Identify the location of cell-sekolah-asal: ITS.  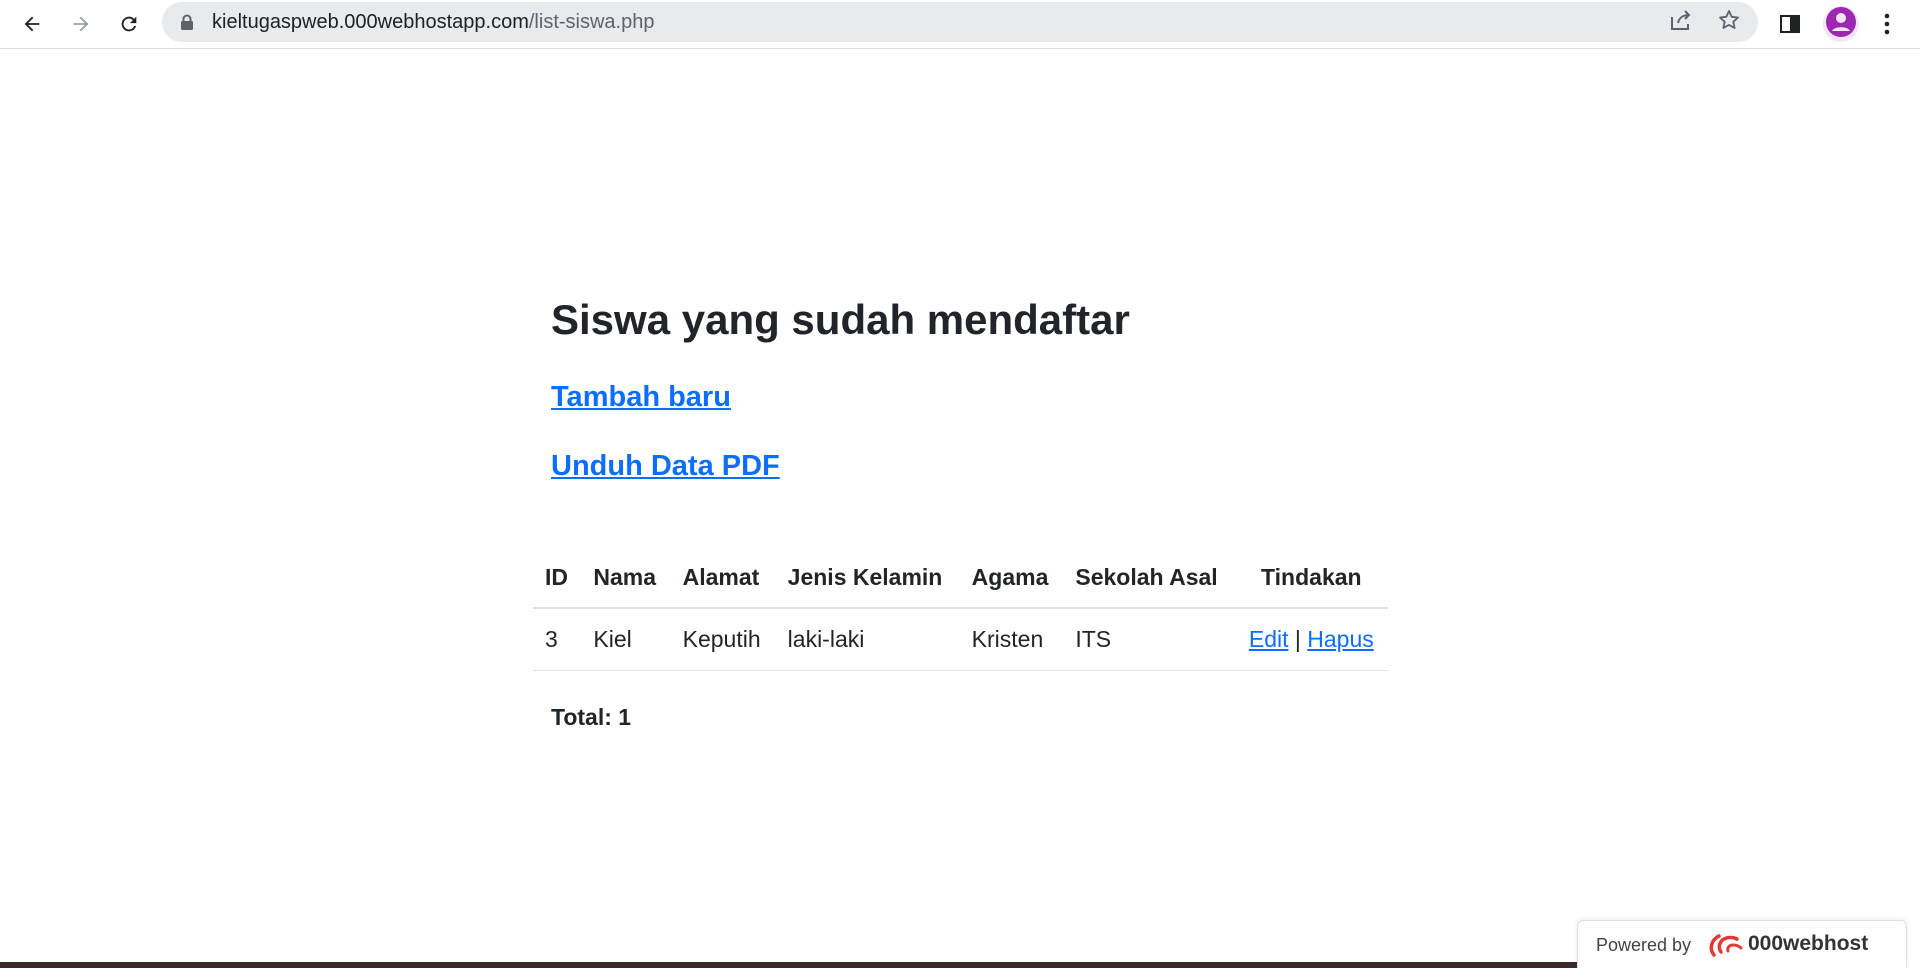
(1149, 639).